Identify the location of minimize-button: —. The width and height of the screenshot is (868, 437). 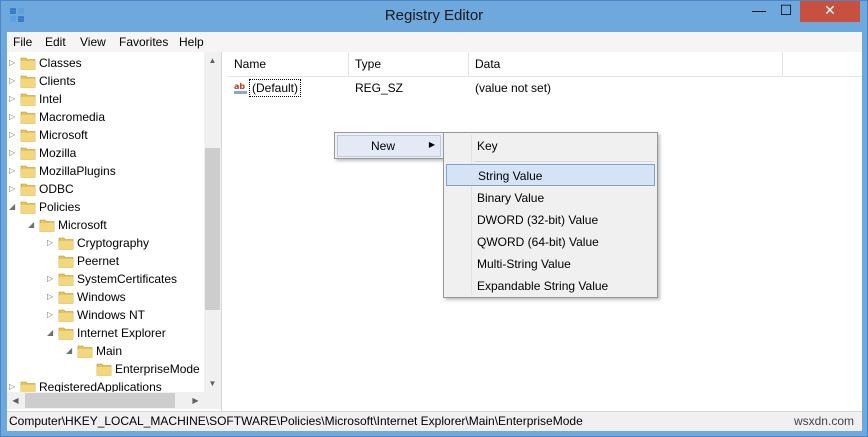
(759, 11).